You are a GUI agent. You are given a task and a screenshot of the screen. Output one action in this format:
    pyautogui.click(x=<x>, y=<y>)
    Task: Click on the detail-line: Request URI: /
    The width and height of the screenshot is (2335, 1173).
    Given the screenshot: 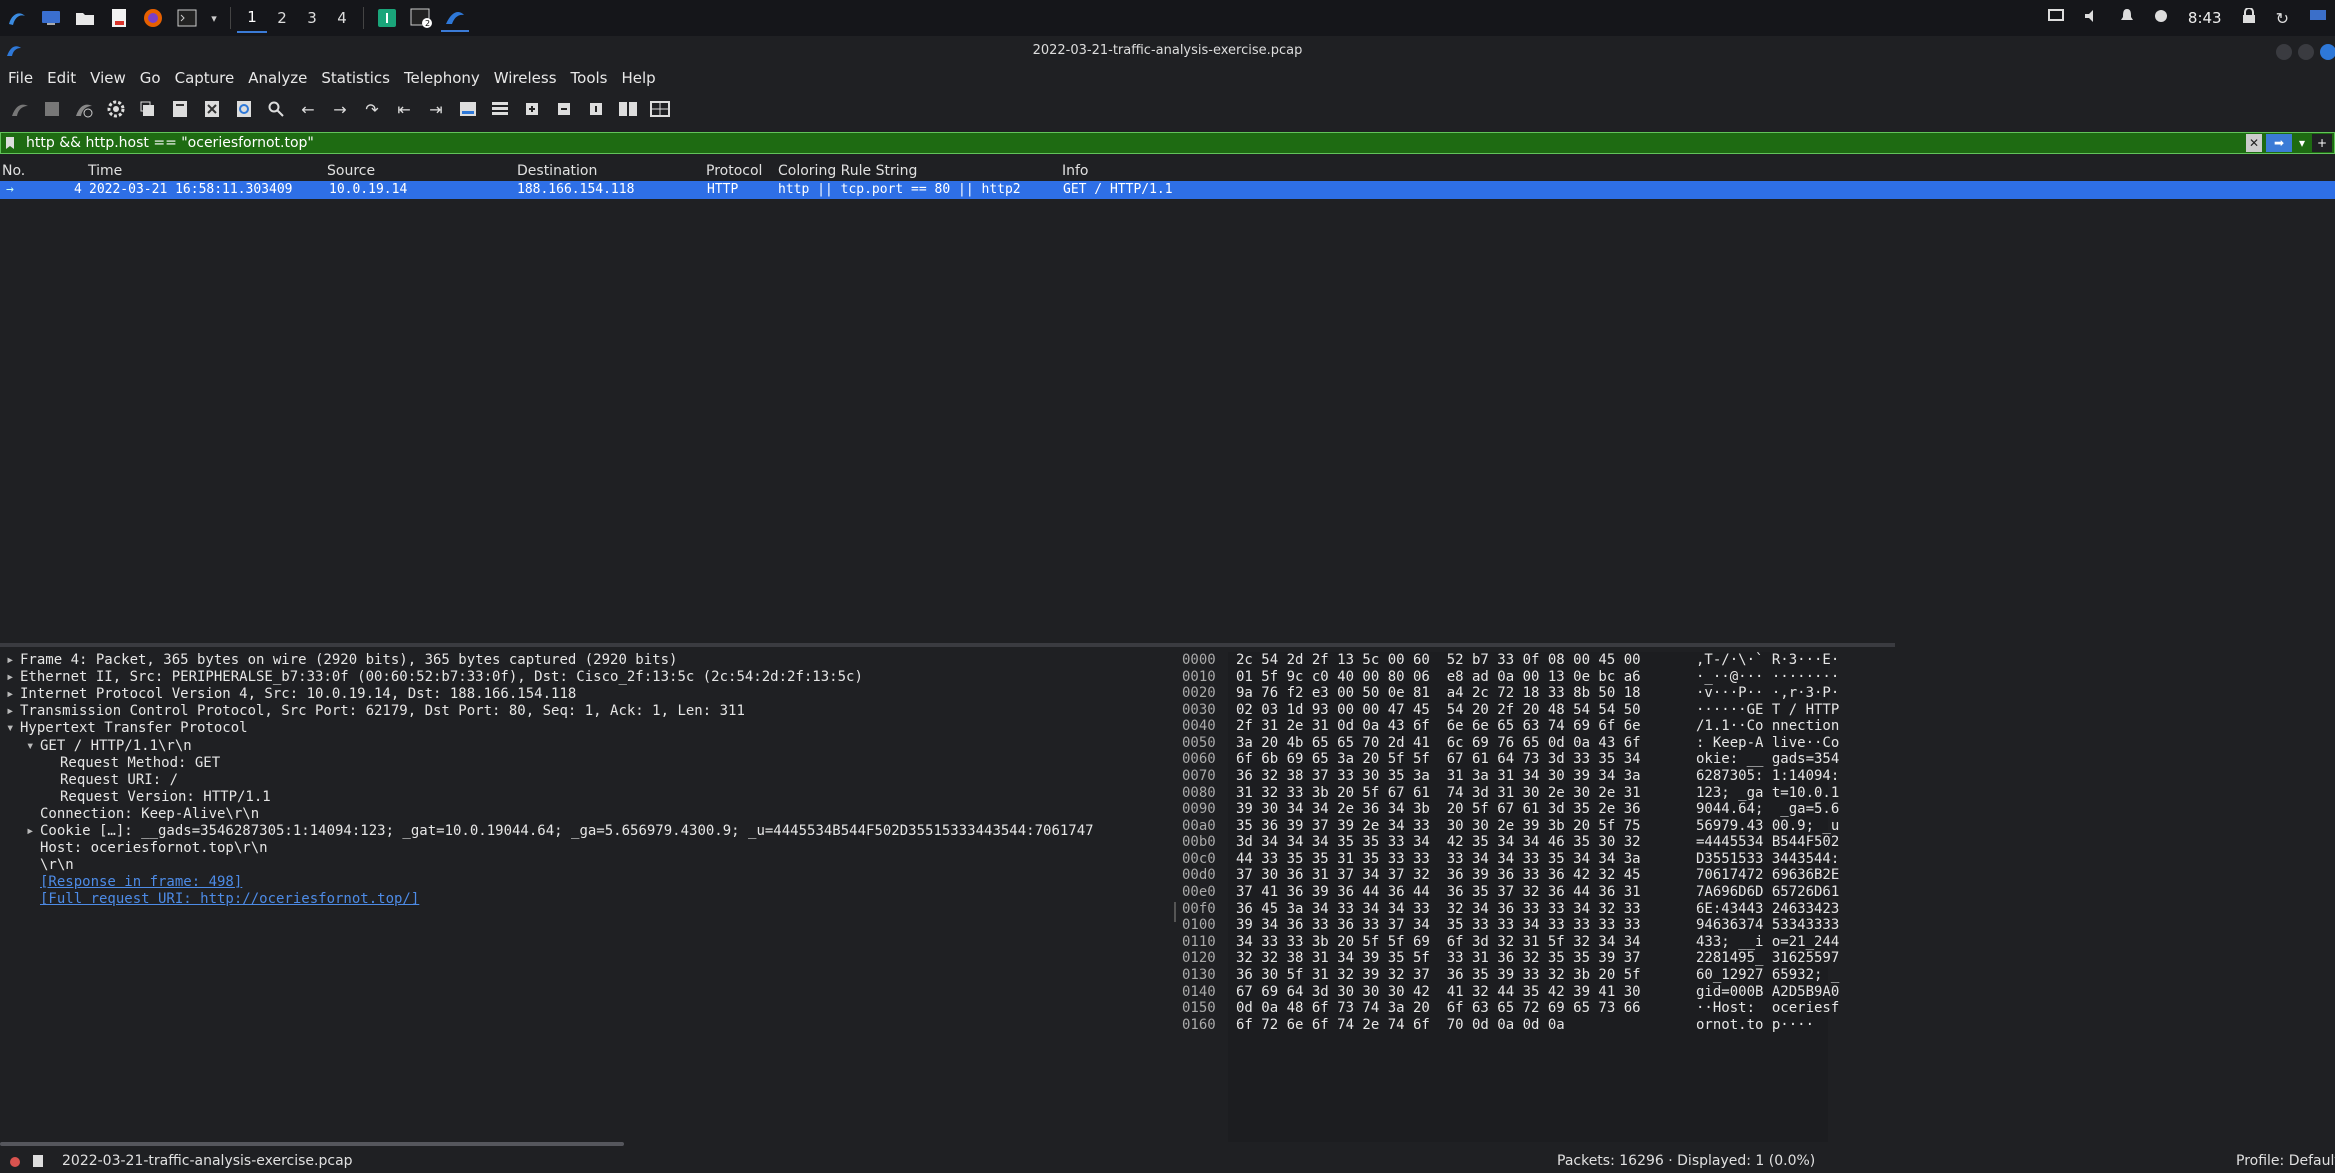 What is the action you would take?
    pyautogui.click(x=112, y=780)
    